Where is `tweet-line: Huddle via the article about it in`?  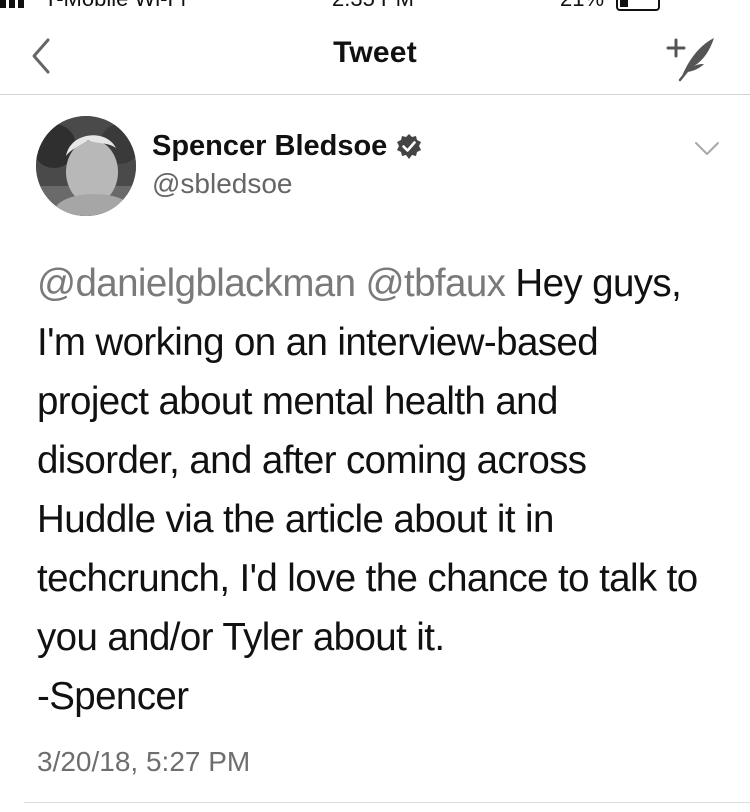
tweet-line: Huddle via the article about it in is located at coordinates (295, 519).